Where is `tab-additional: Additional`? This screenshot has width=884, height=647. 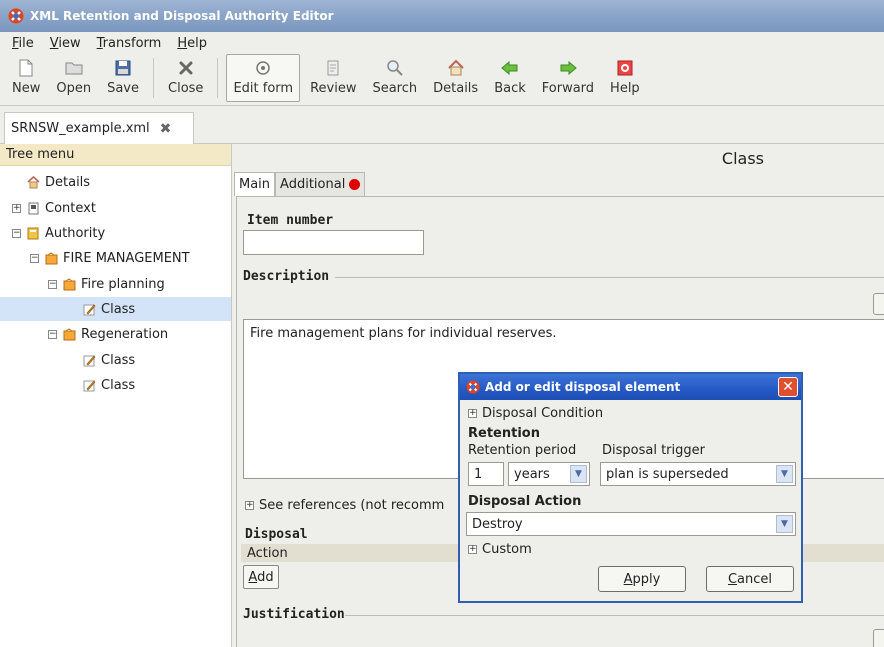 tab-additional: Additional is located at coordinates (320, 184).